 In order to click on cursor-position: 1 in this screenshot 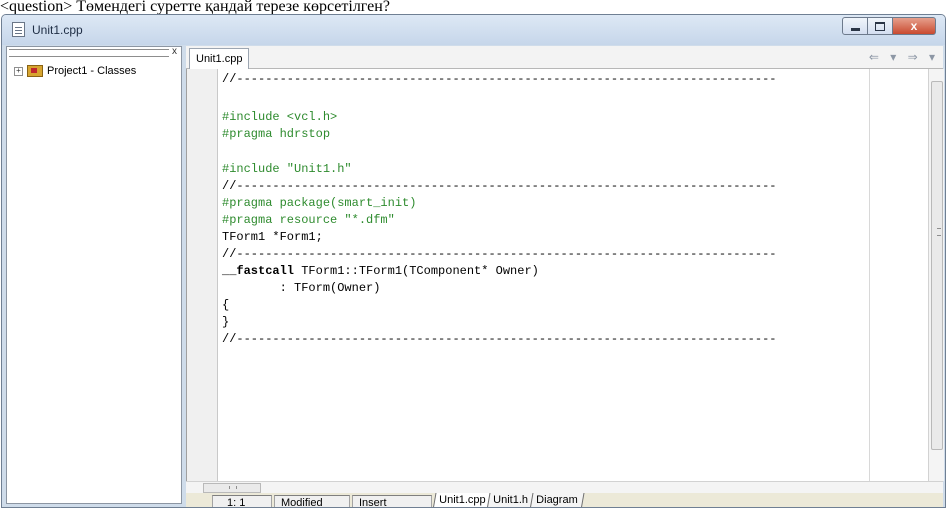, I will do `click(242, 501)`.